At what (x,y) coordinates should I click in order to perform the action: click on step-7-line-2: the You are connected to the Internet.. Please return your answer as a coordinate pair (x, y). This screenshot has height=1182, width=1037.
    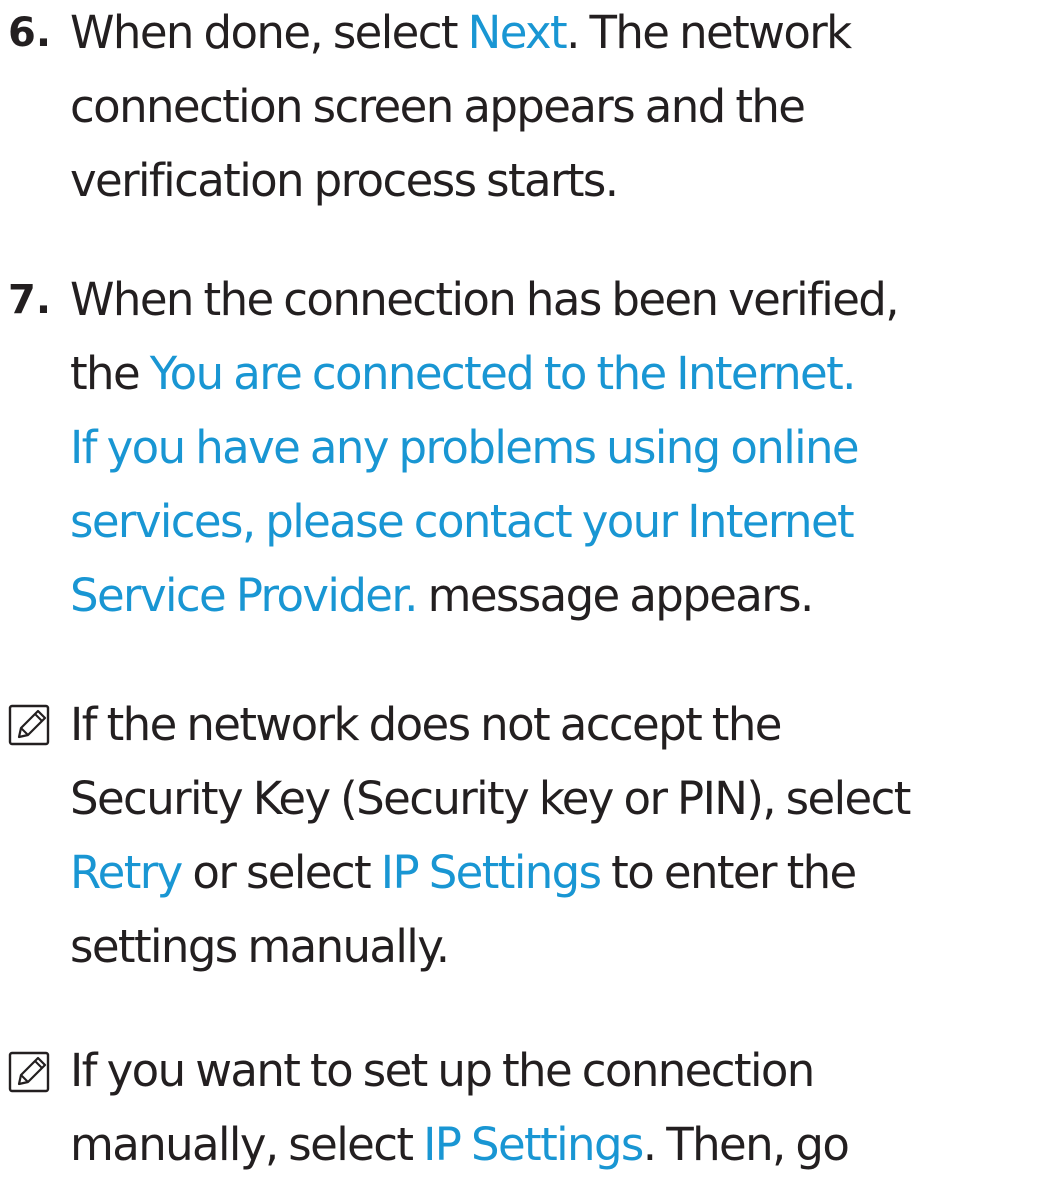
    Looking at the image, I should click on (463, 373).